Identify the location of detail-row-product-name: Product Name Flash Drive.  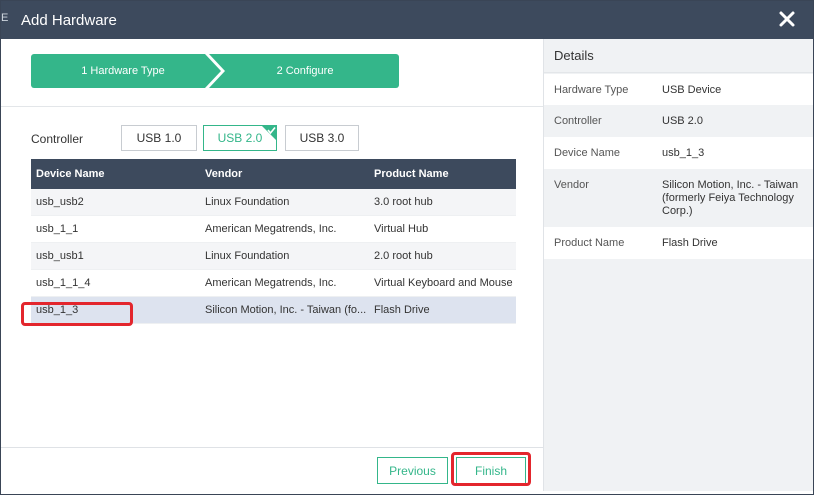
(678, 243).